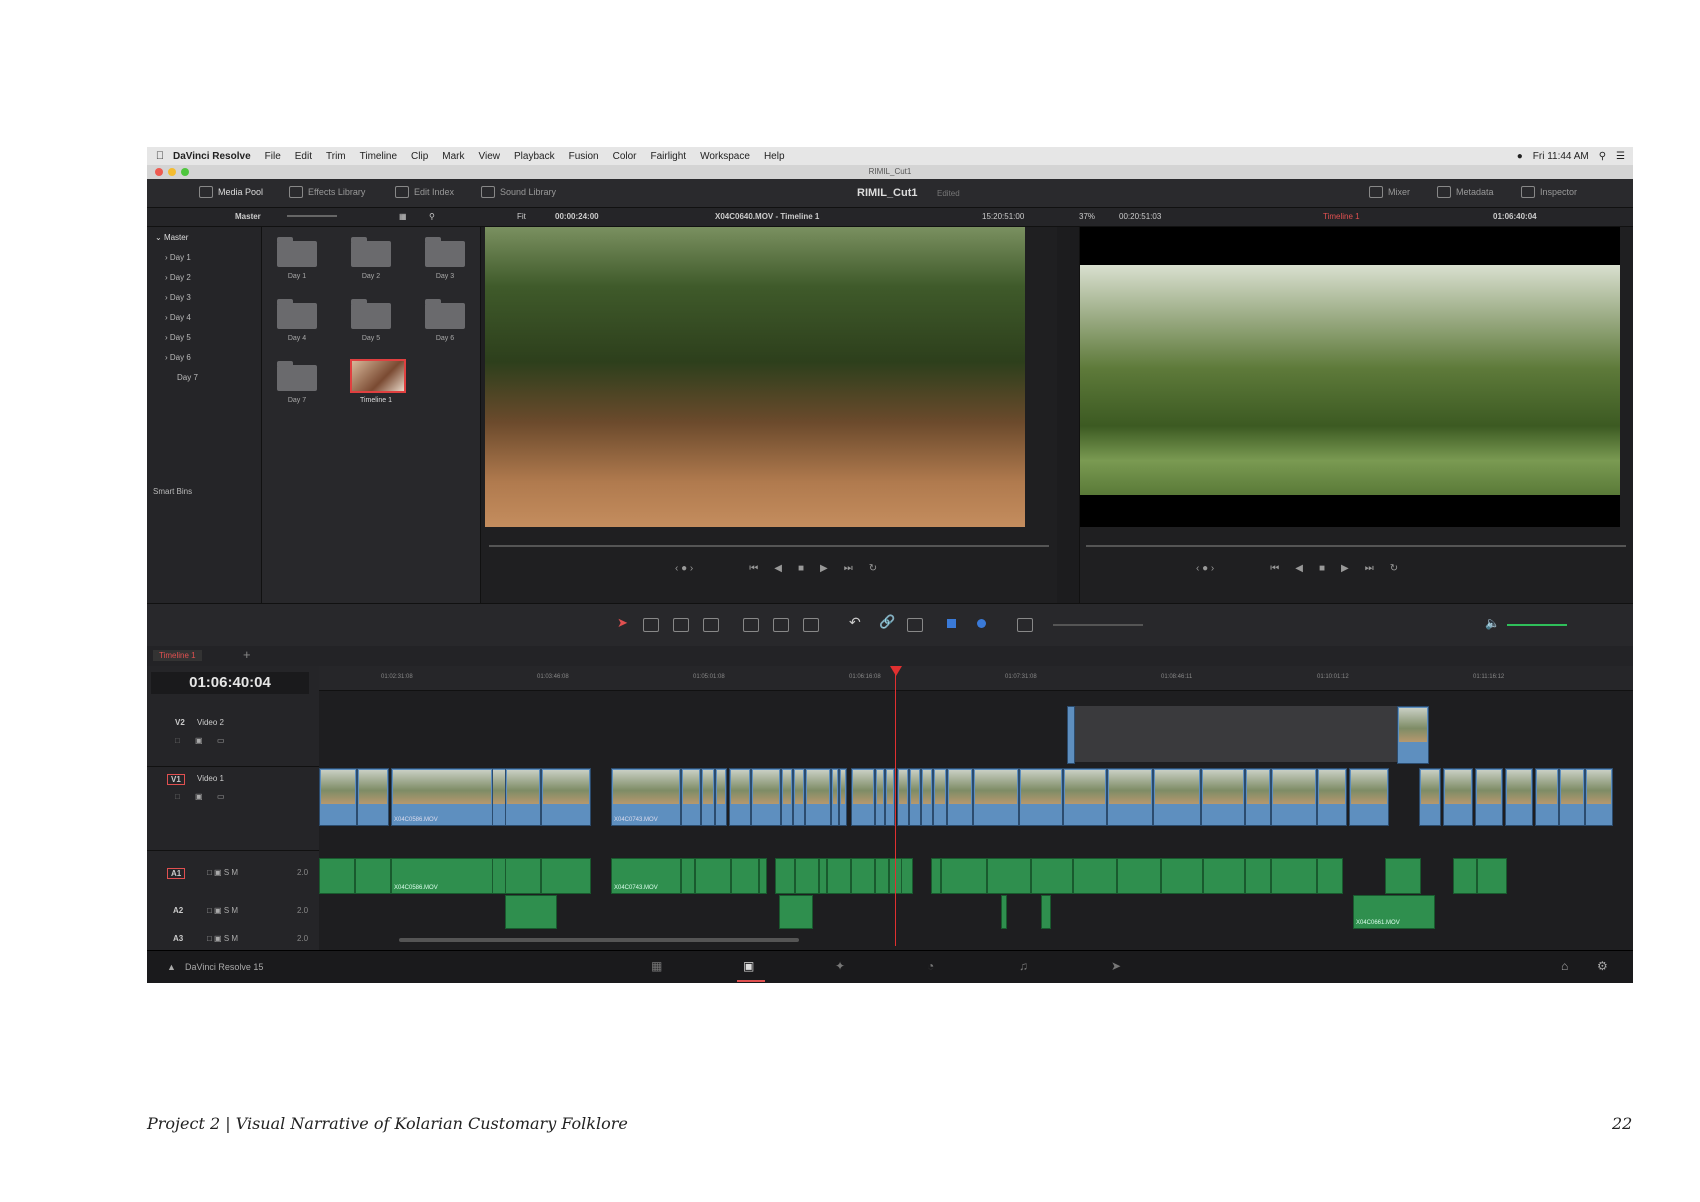  Describe the element at coordinates (915, 625) in the screenshot. I see `lock-icon` at that location.